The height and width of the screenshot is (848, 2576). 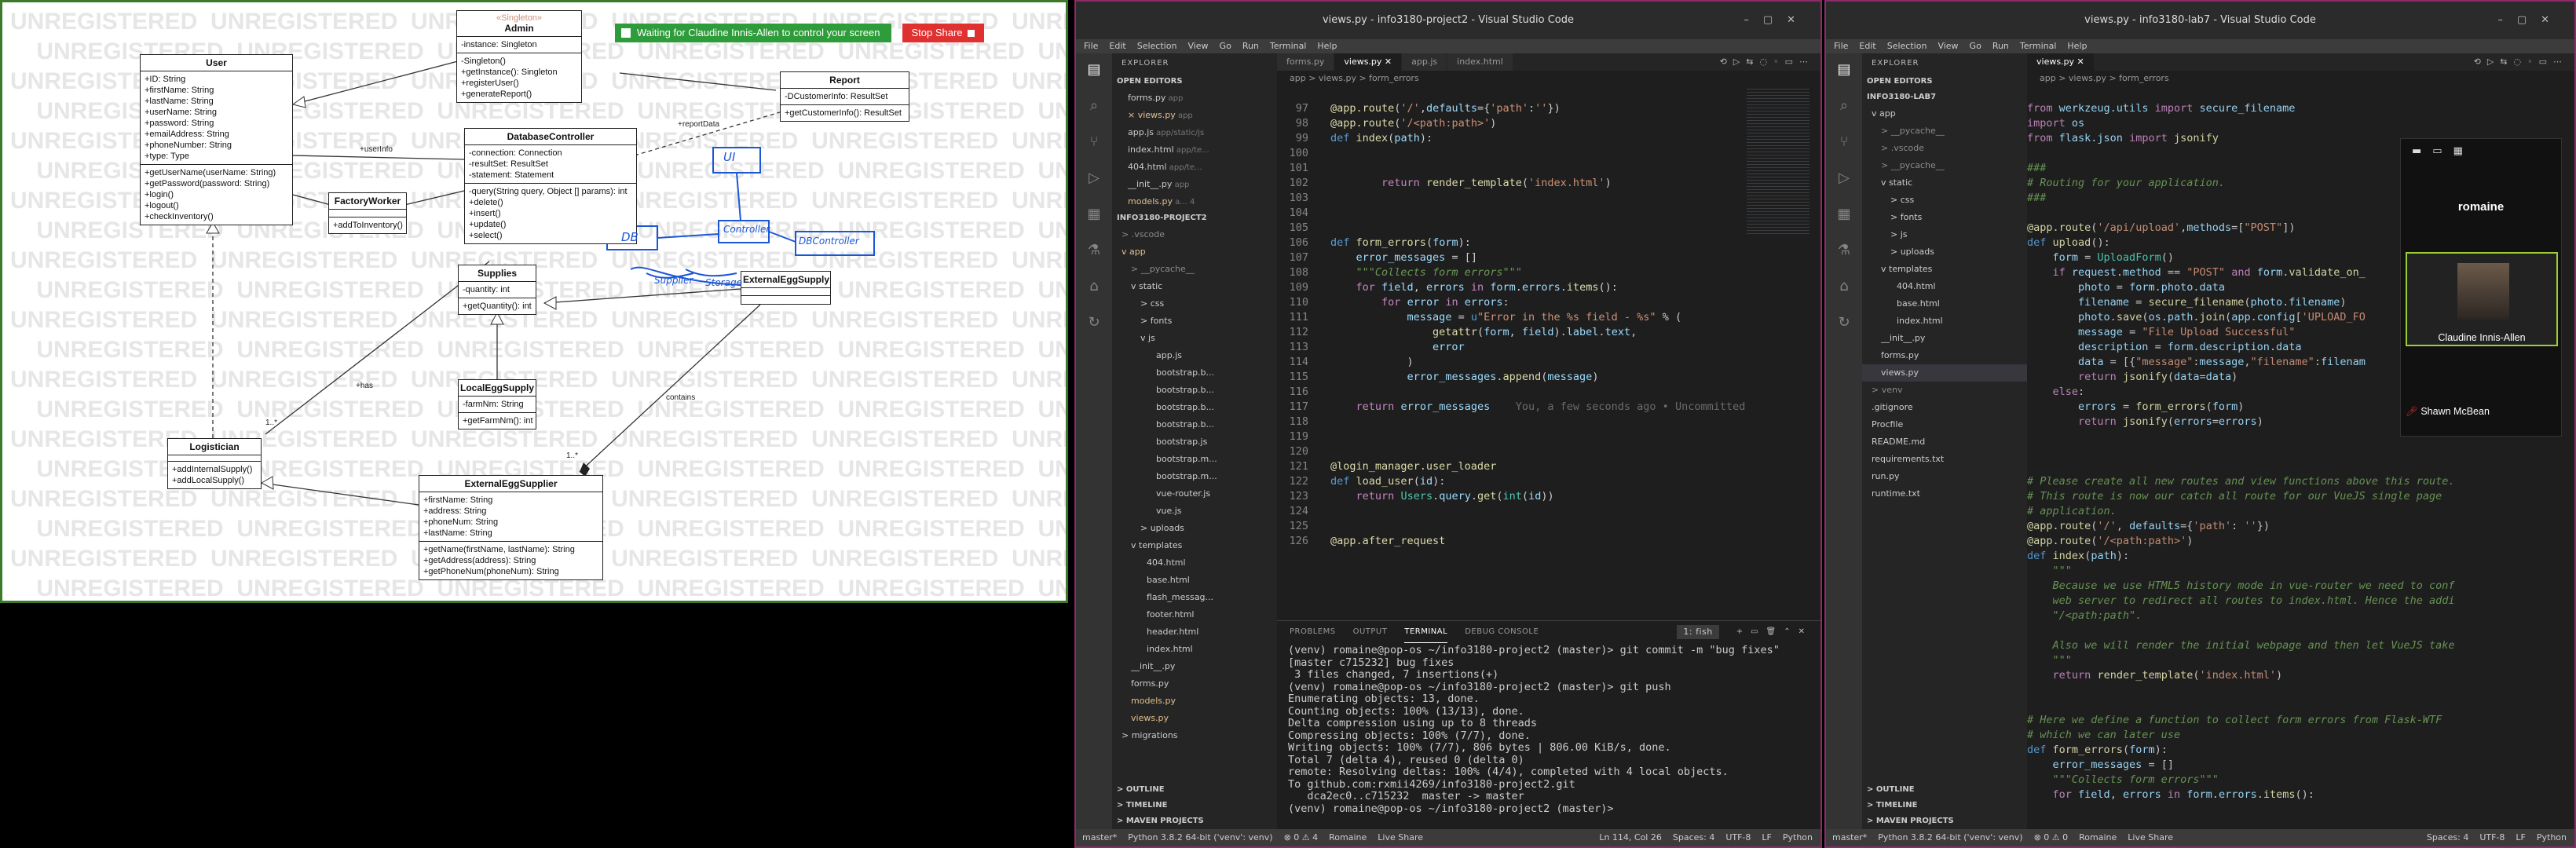 What do you see at coordinates (1945, 286) in the screenshot?
I see `file-tree-item: 404.html` at bounding box center [1945, 286].